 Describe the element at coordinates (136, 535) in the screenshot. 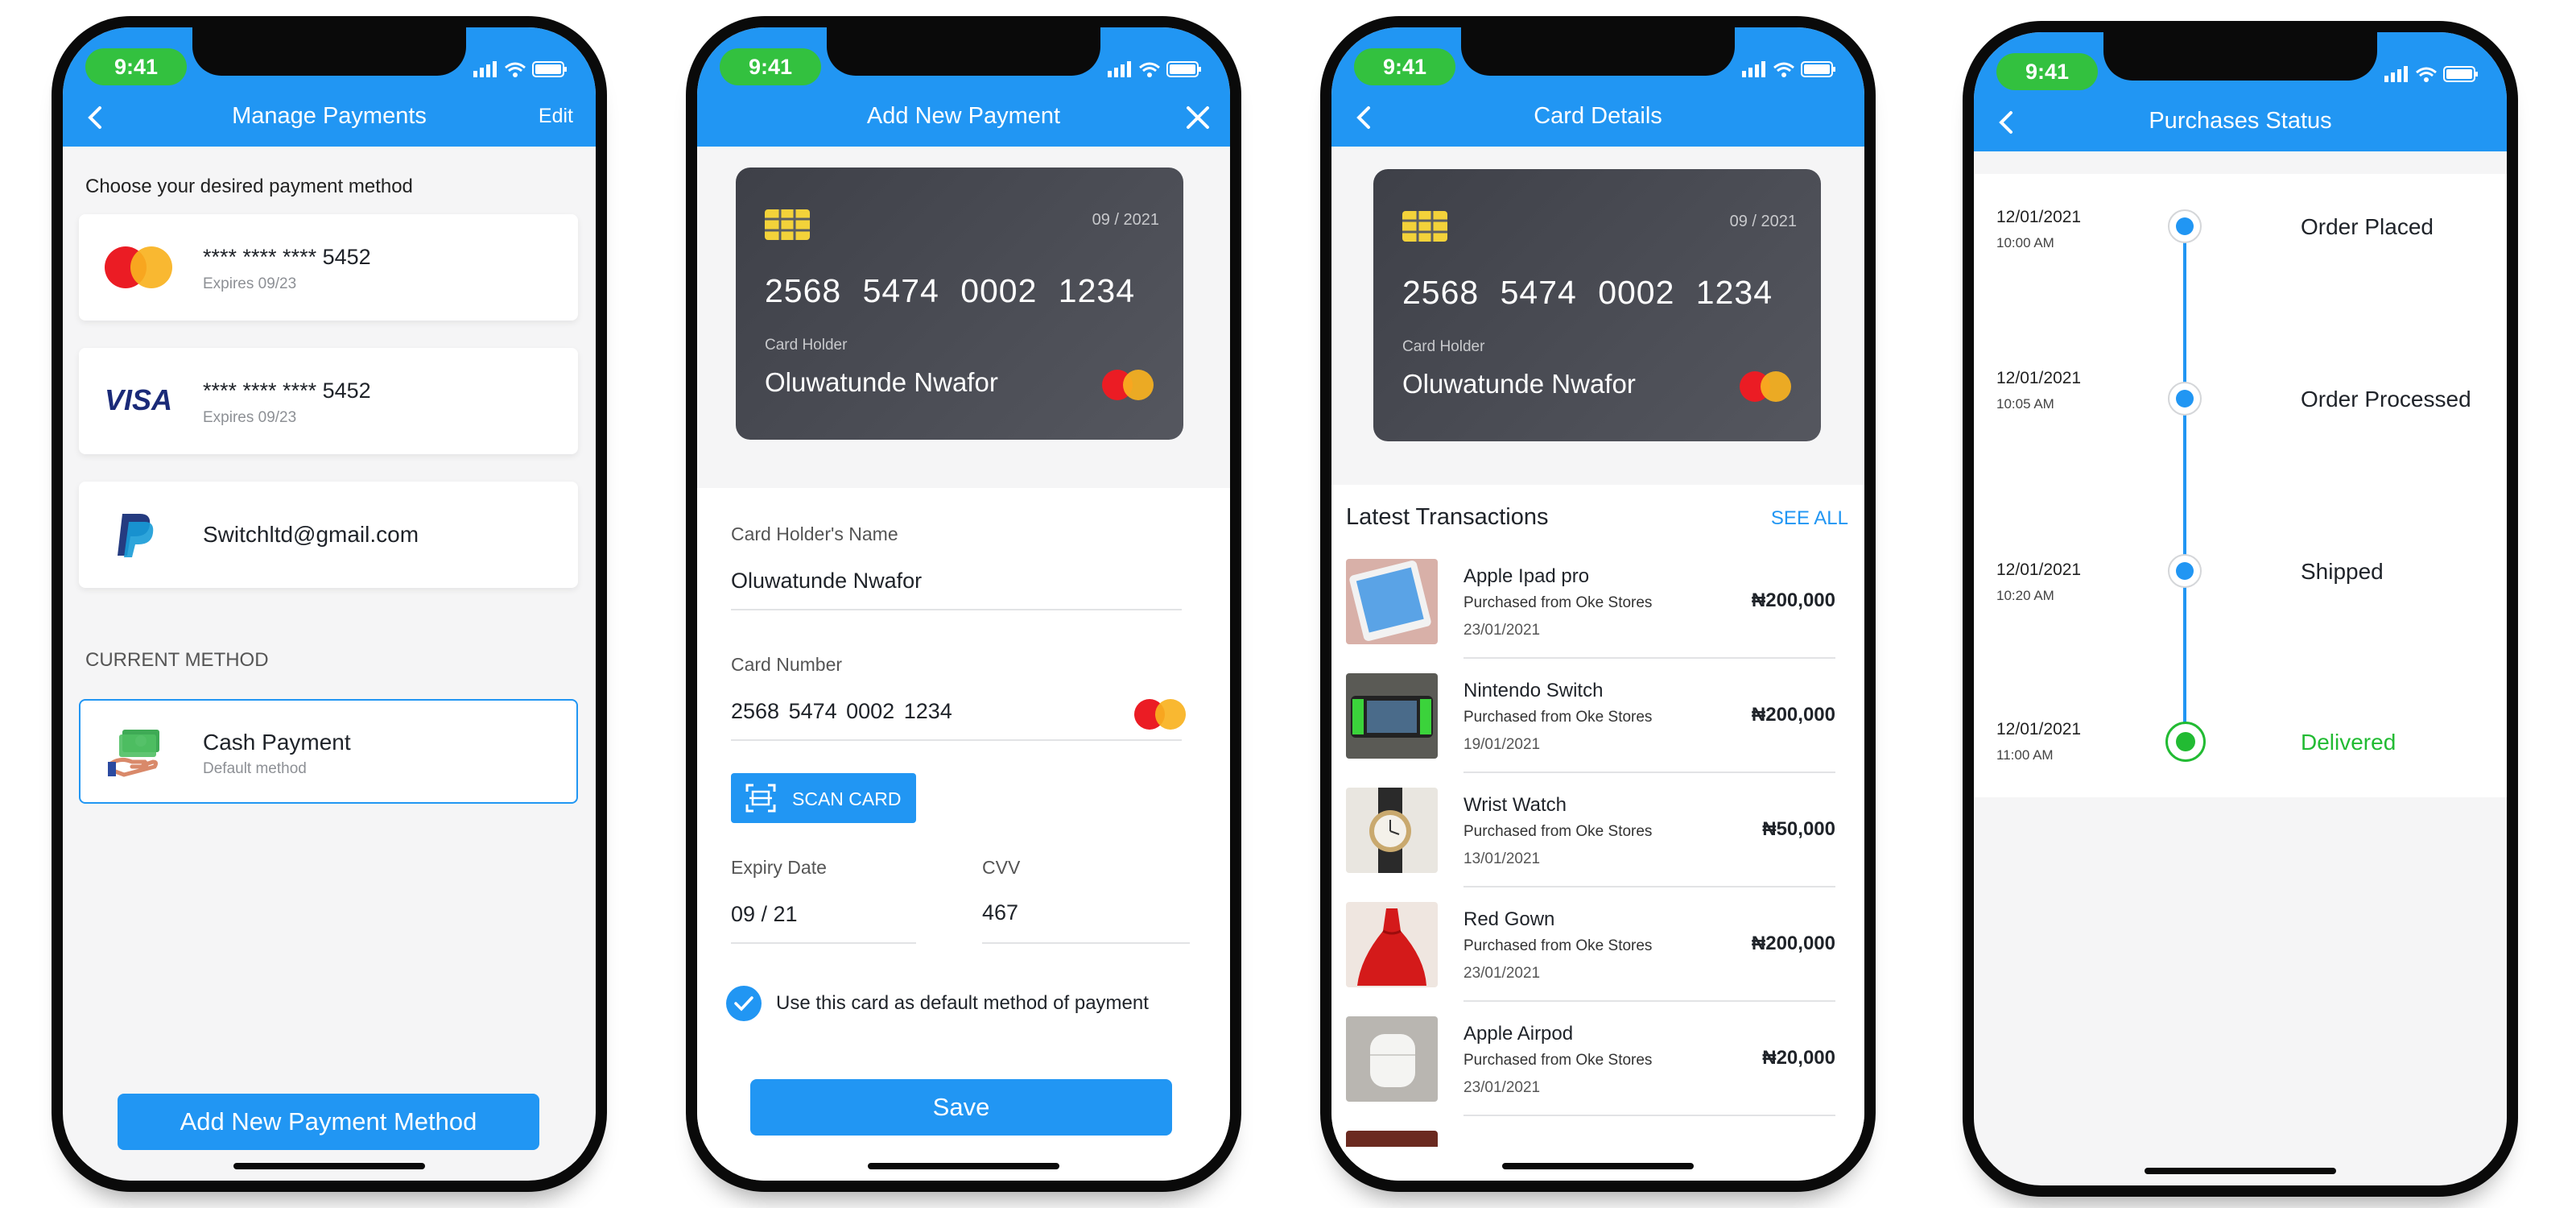

I see `paypal-logo-icon` at that location.